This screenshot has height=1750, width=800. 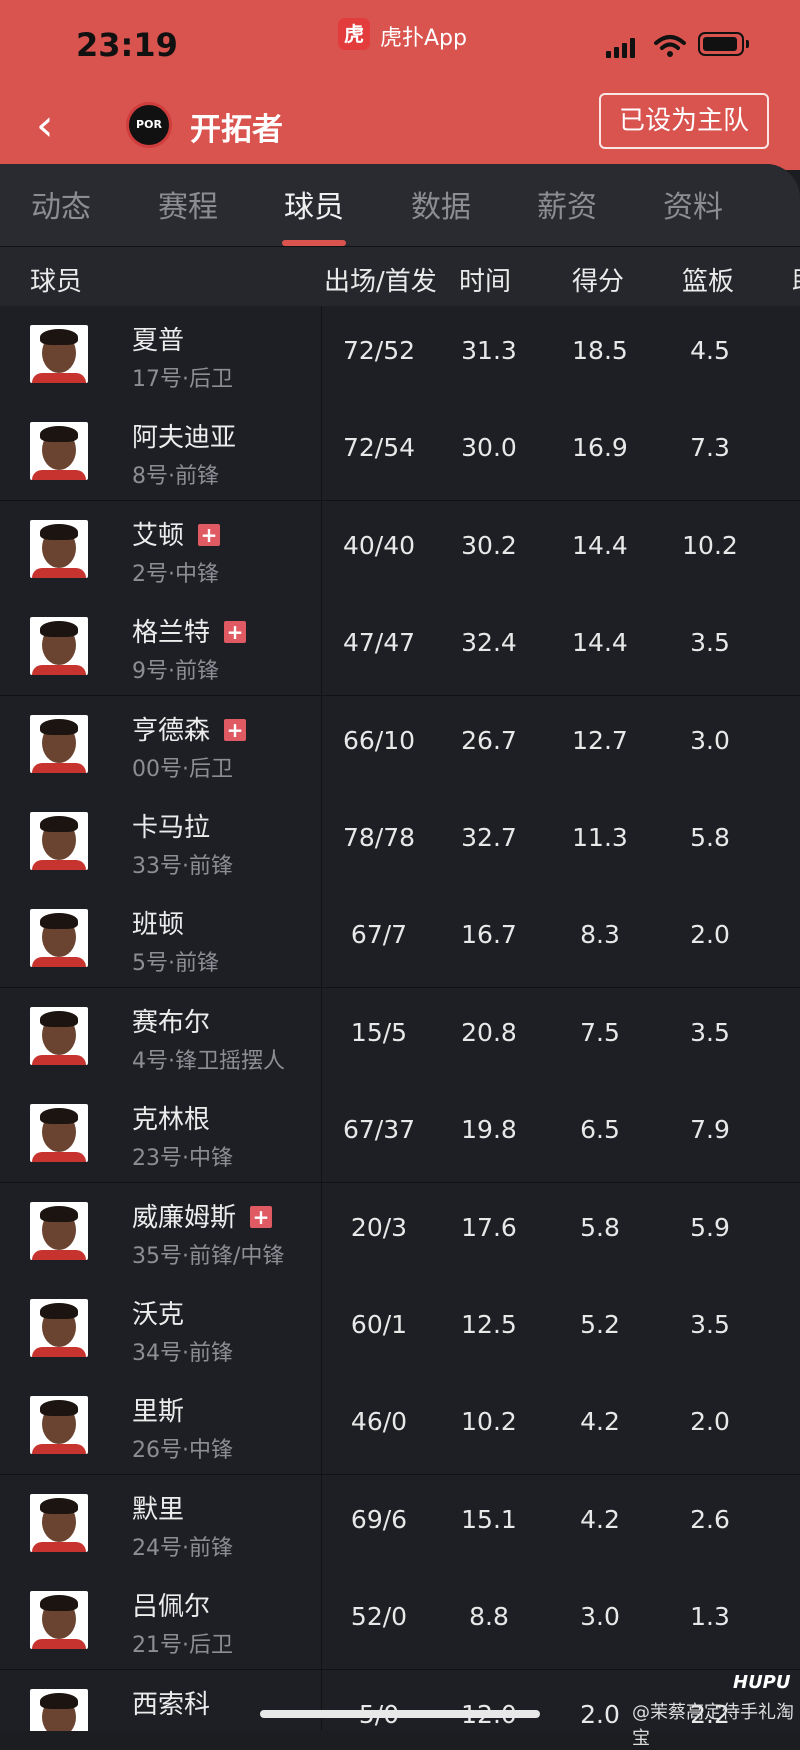 I want to click on table-row: 亨德森 +00号·后卫 66/10 26.7 12.7 3.0, so click(x=400, y=744).